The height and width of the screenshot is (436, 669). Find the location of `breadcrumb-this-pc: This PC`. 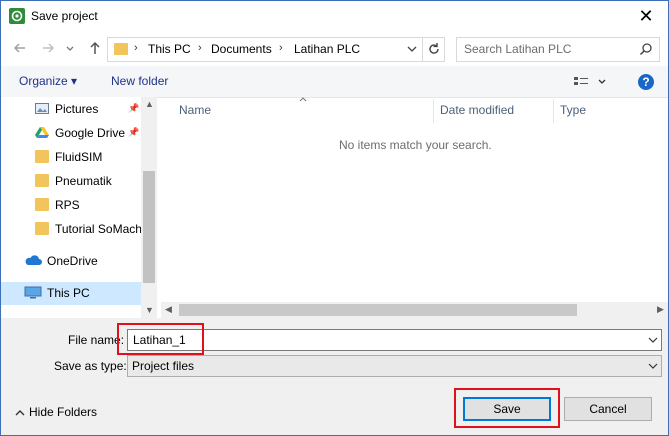

breadcrumb-this-pc: This PC is located at coordinates (169, 49).